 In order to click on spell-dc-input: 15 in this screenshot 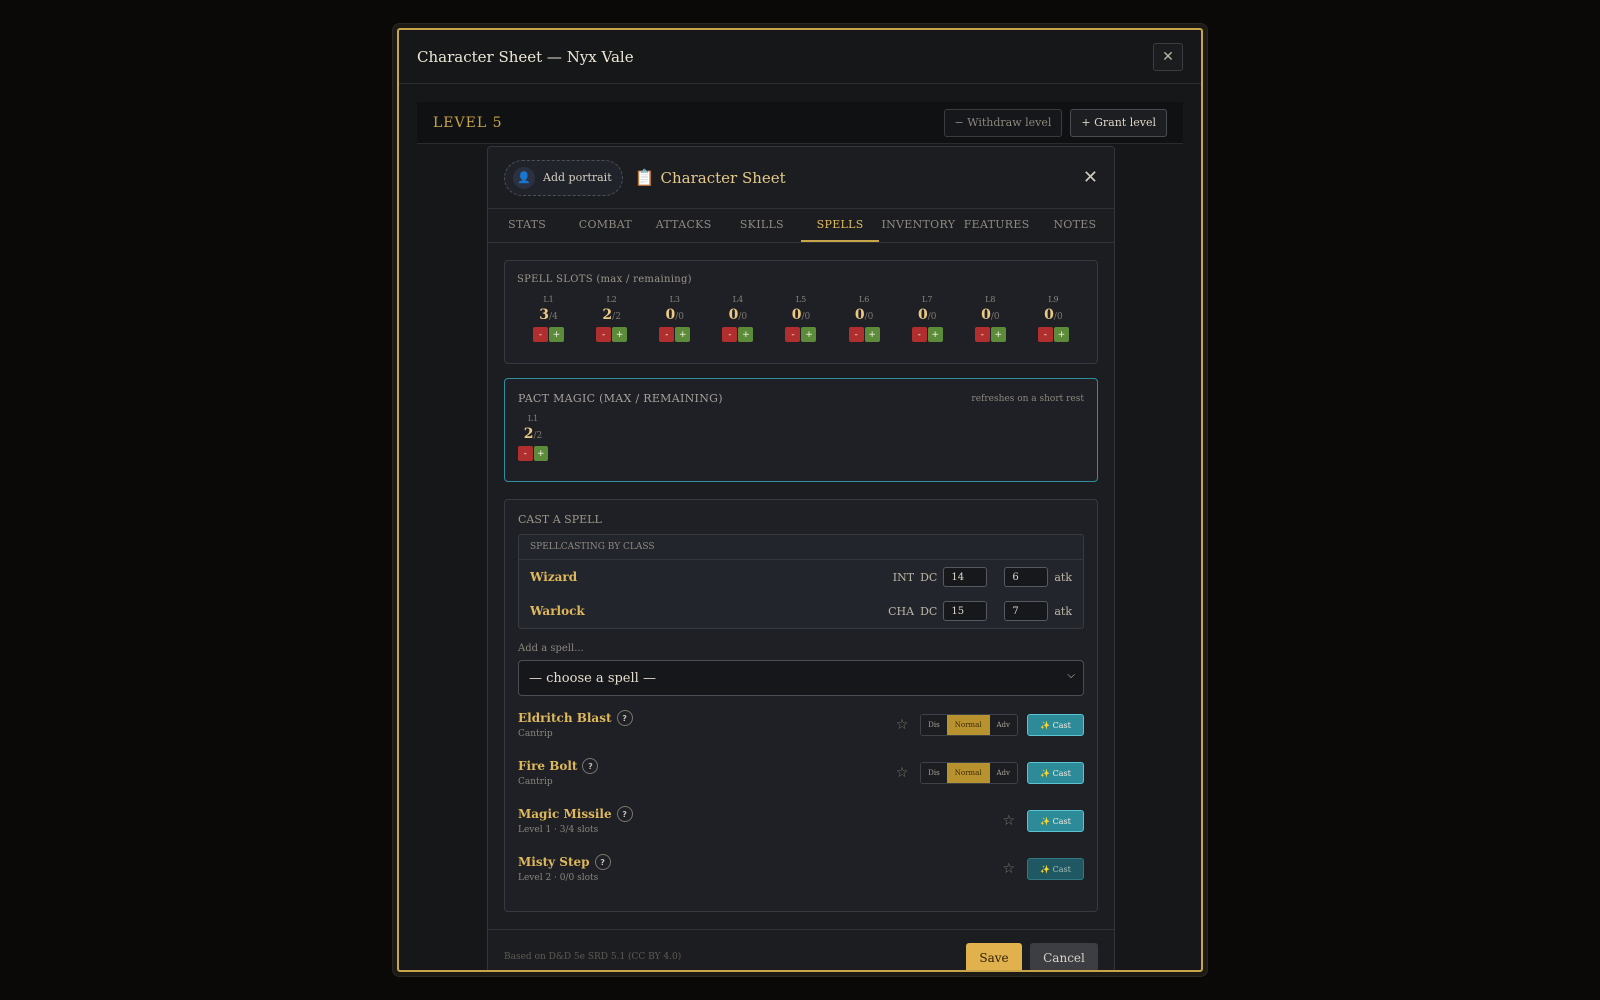, I will do `click(965, 611)`.